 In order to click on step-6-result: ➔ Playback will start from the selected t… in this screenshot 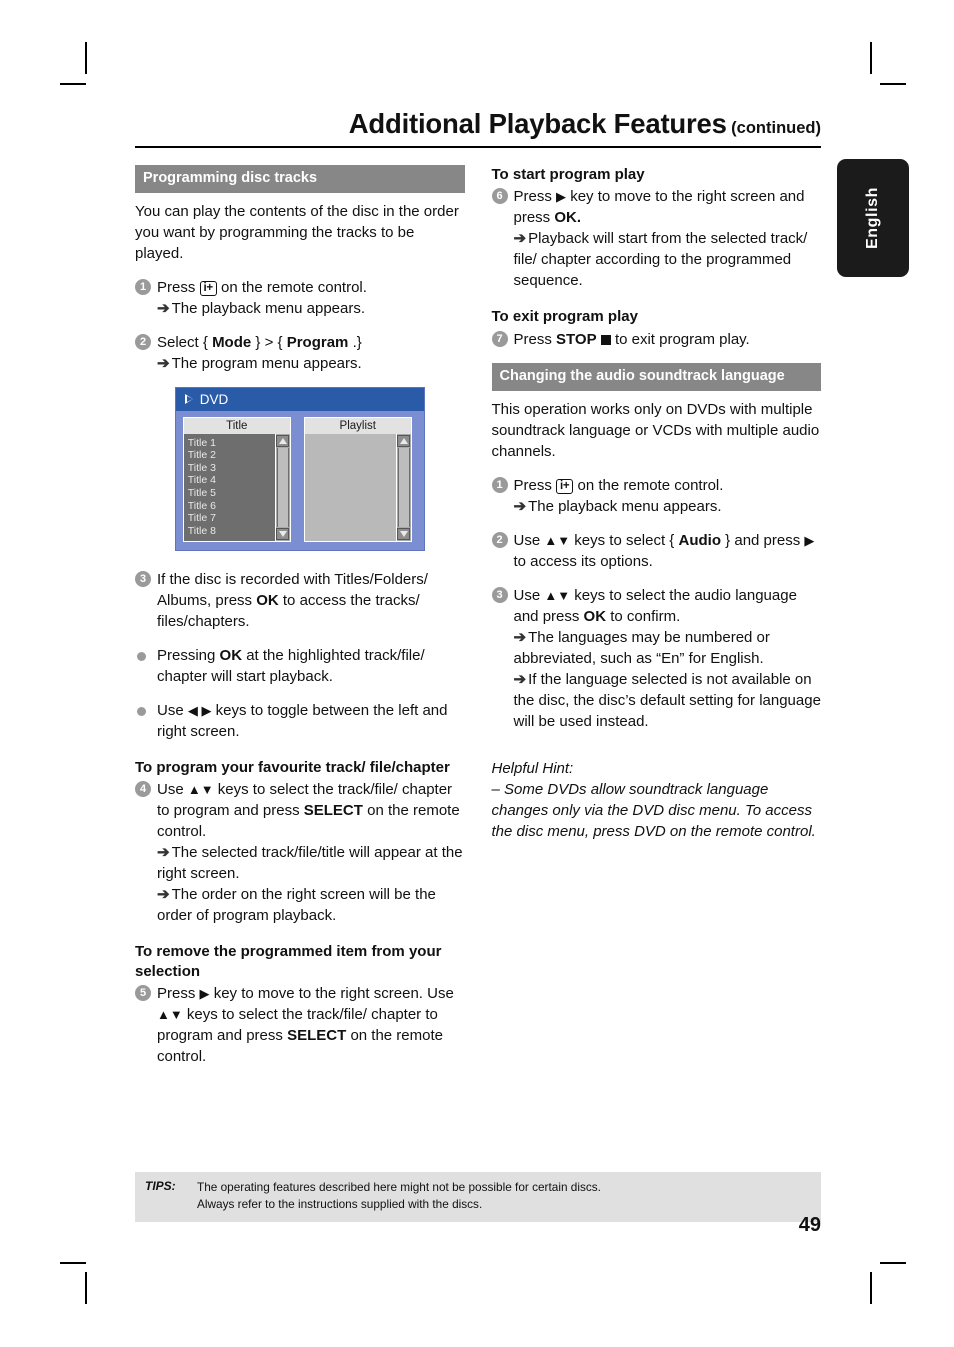, I will do `click(668, 259)`.